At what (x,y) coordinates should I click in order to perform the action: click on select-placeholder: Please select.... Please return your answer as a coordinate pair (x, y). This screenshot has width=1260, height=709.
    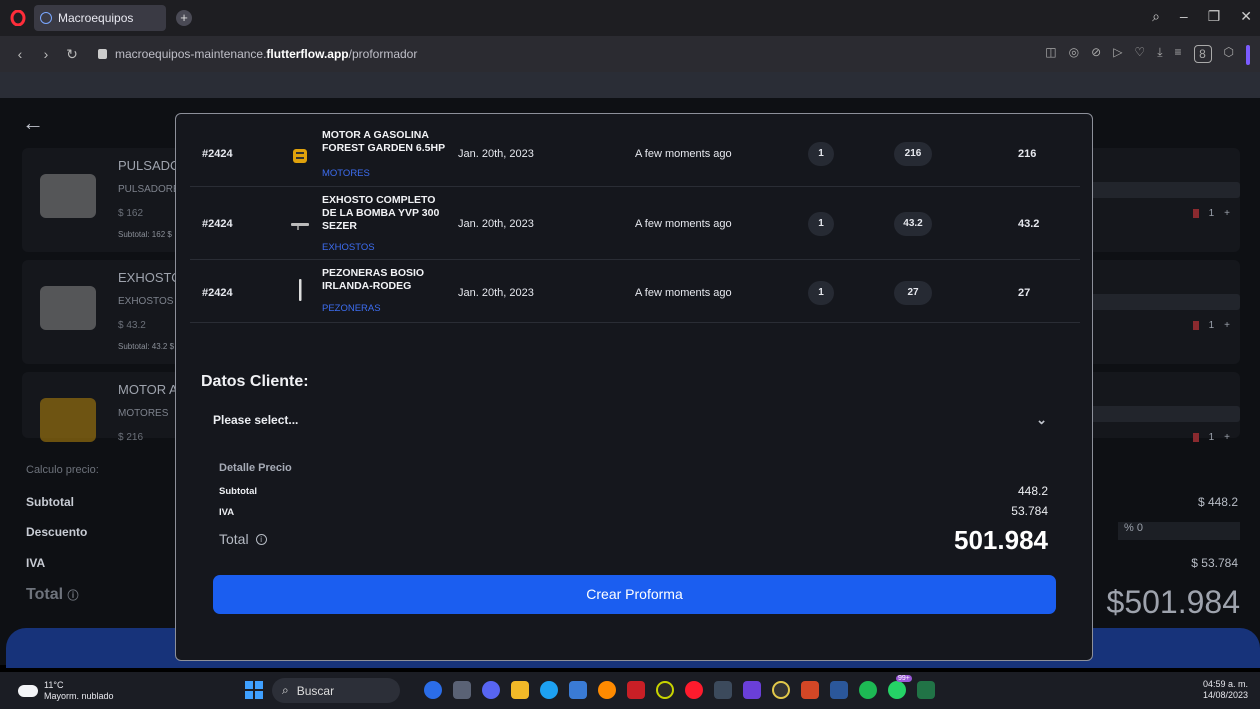
    Looking at the image, I should click on (256, 420).